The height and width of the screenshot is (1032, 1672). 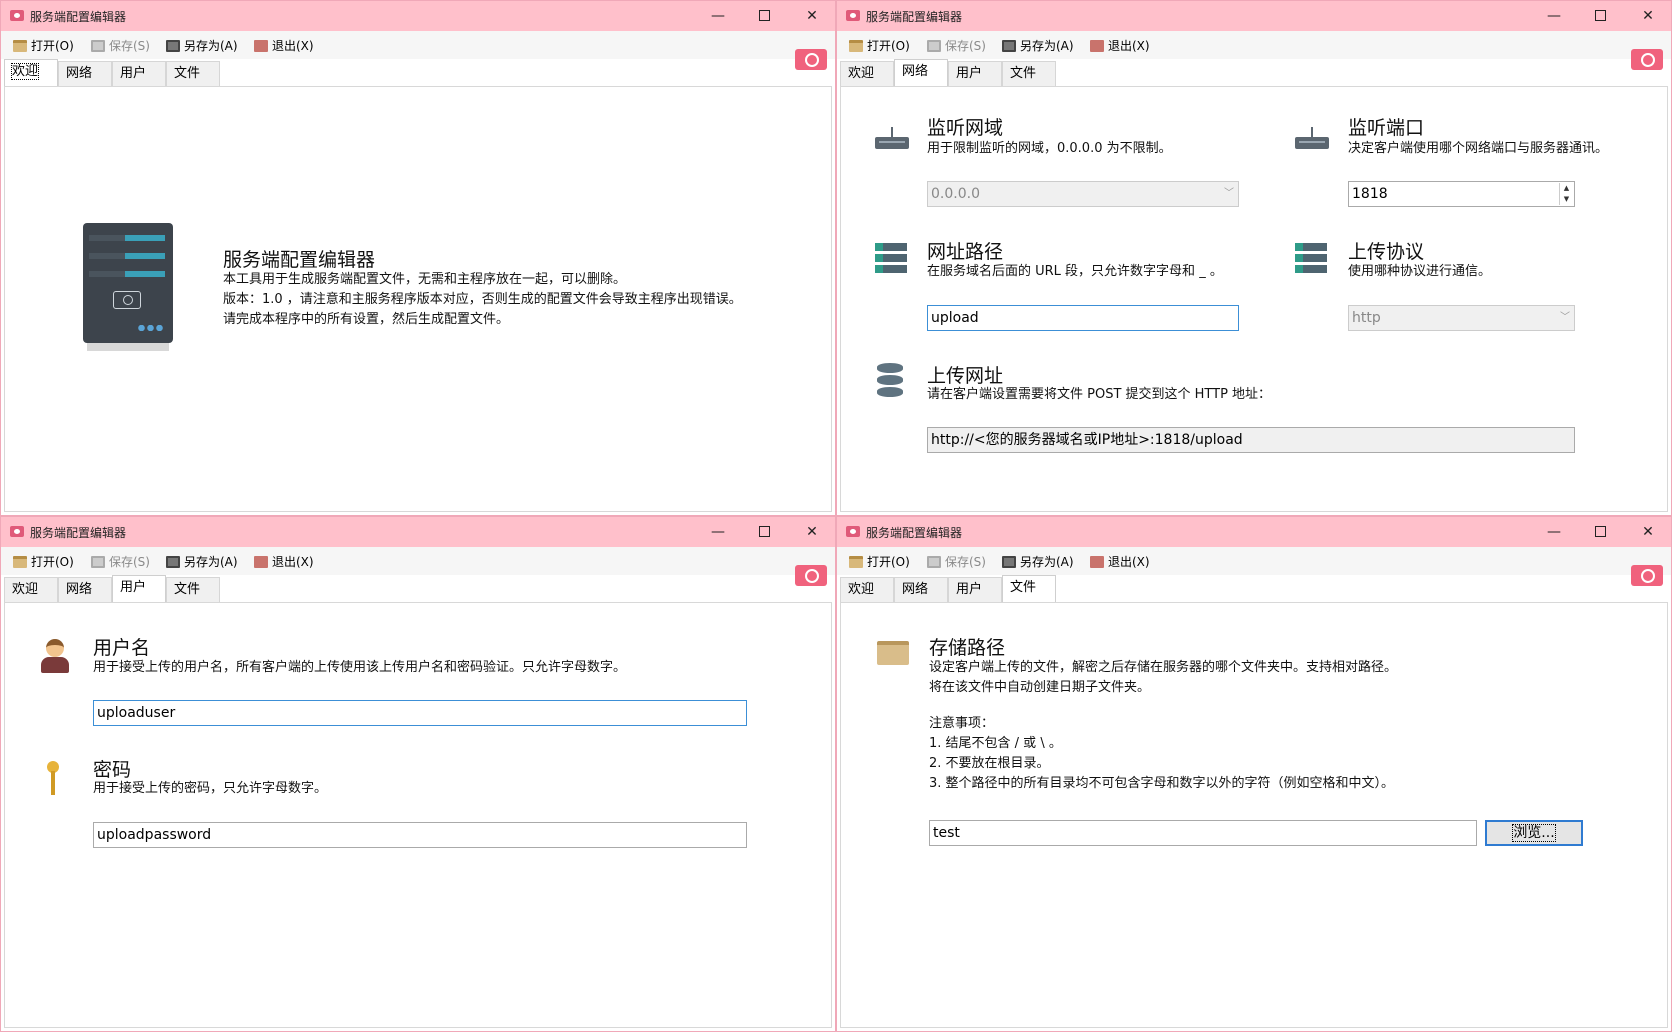 What do you see at coordinates (1461, 194) in the screenshot?
I see `listen-port-stepper: 1818 ▲ ▼` at bounding box center [1461, 194].